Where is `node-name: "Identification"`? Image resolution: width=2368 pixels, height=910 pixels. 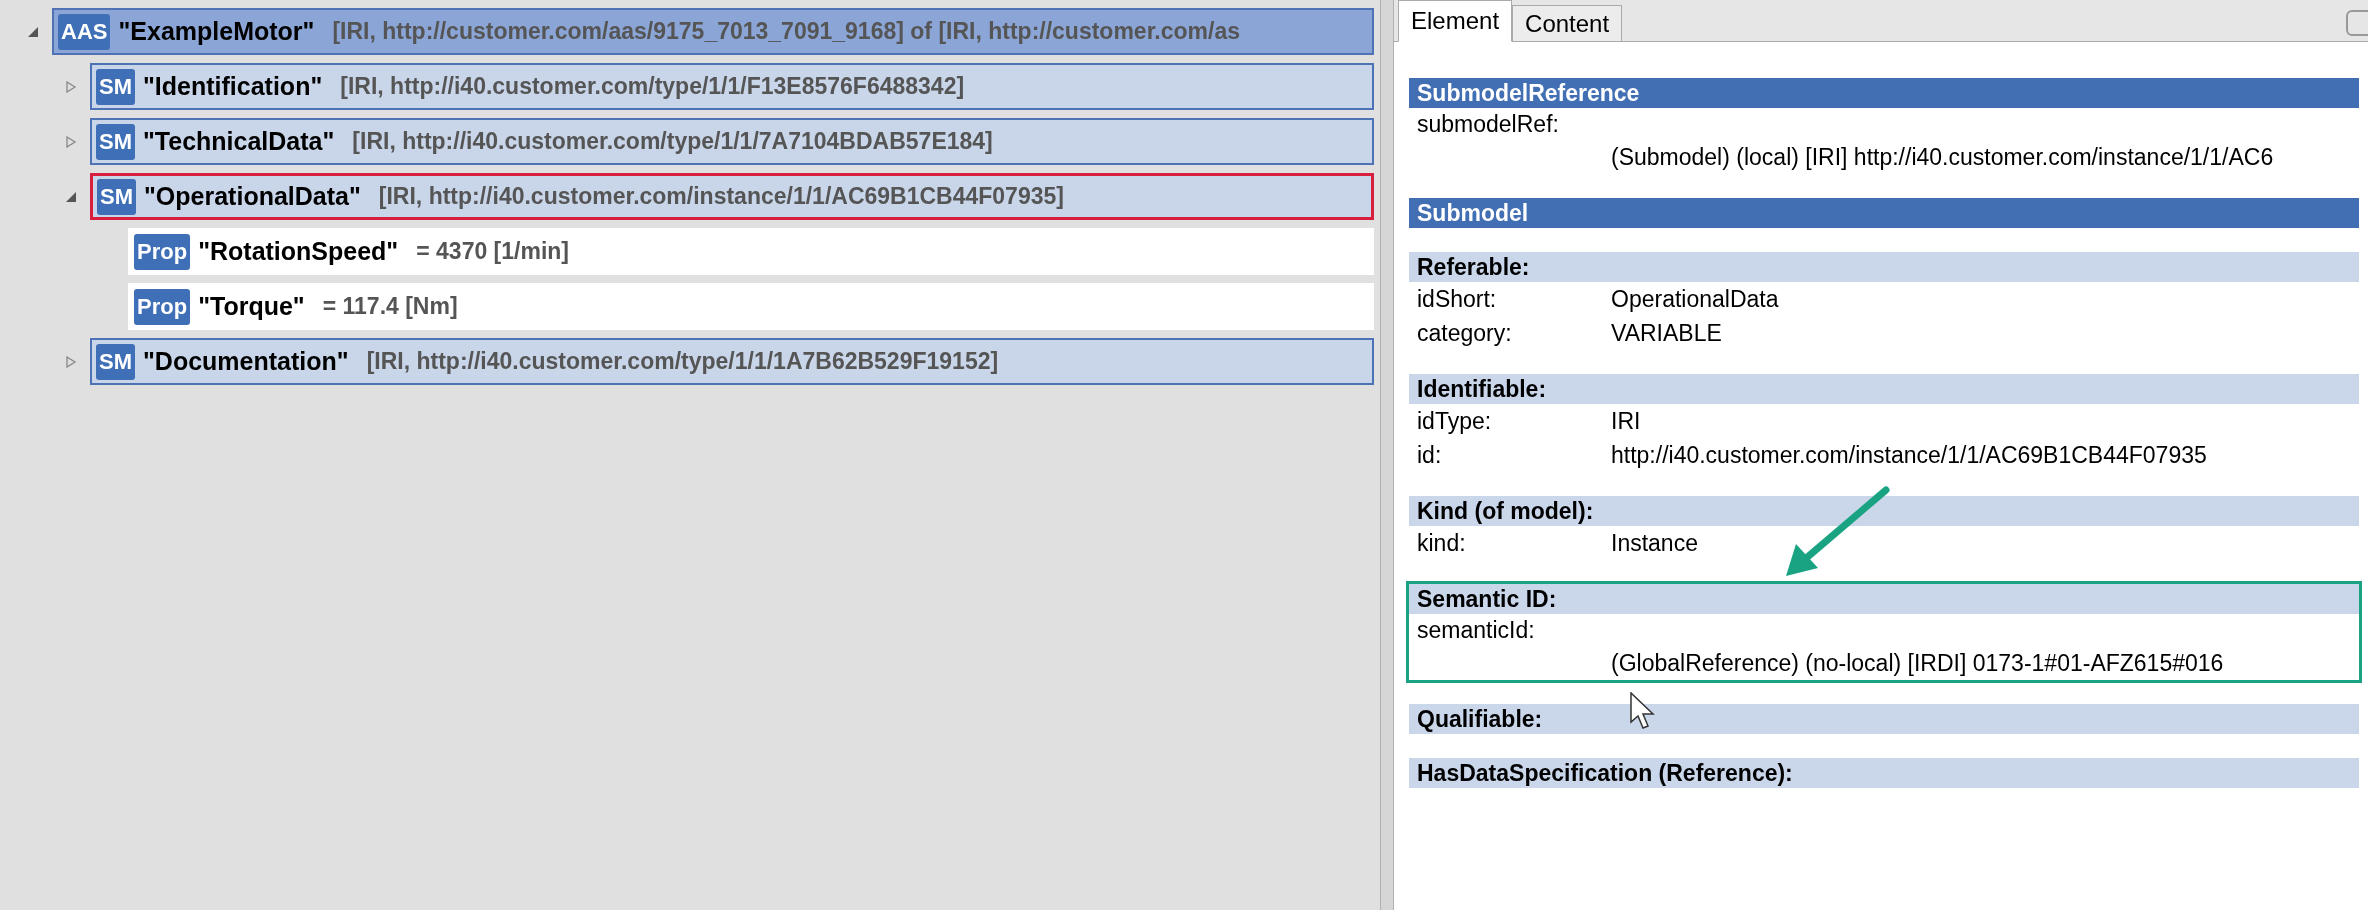
node-name: "Identification" is located at coordinates (233, 86).